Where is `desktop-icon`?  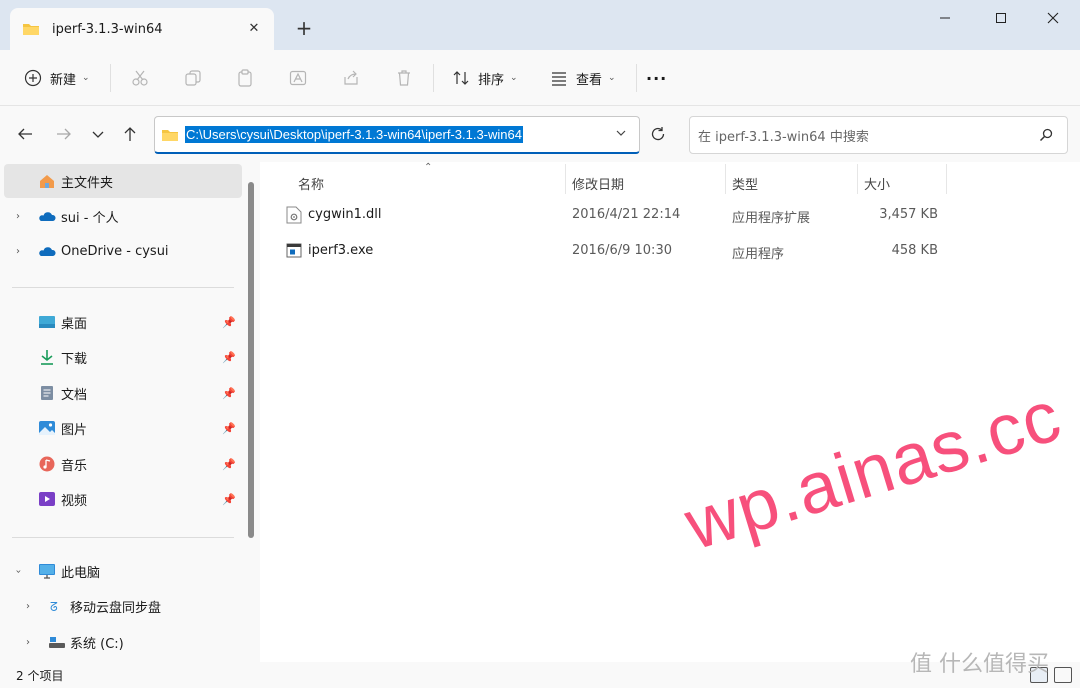
desktop-icon is located at coordinates (47, 322).